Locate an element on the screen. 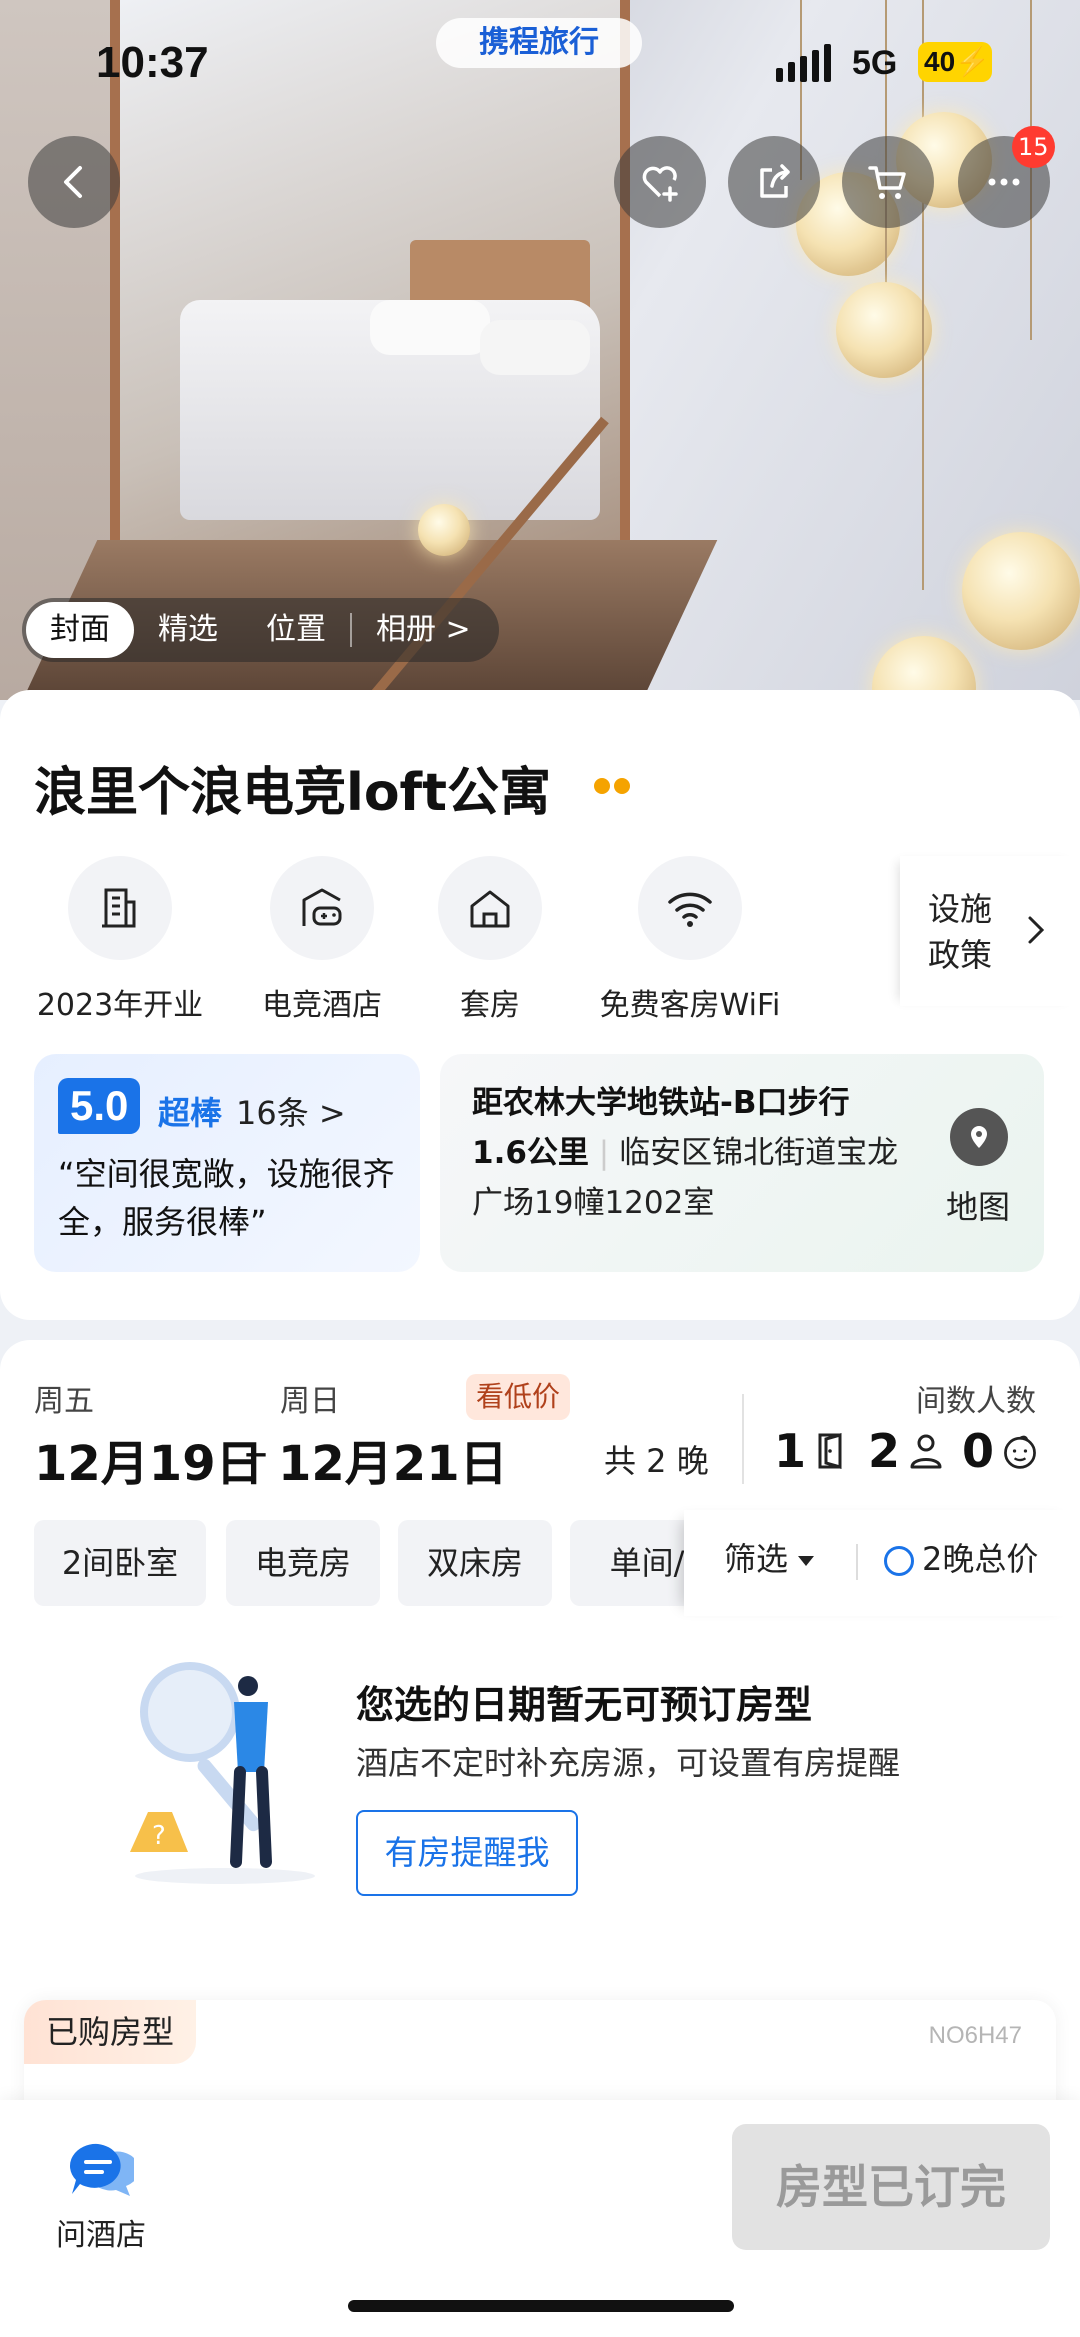 This screenshot has width=1080, height=2337. map-link: 地图 is located at coordinates (978, 1205).